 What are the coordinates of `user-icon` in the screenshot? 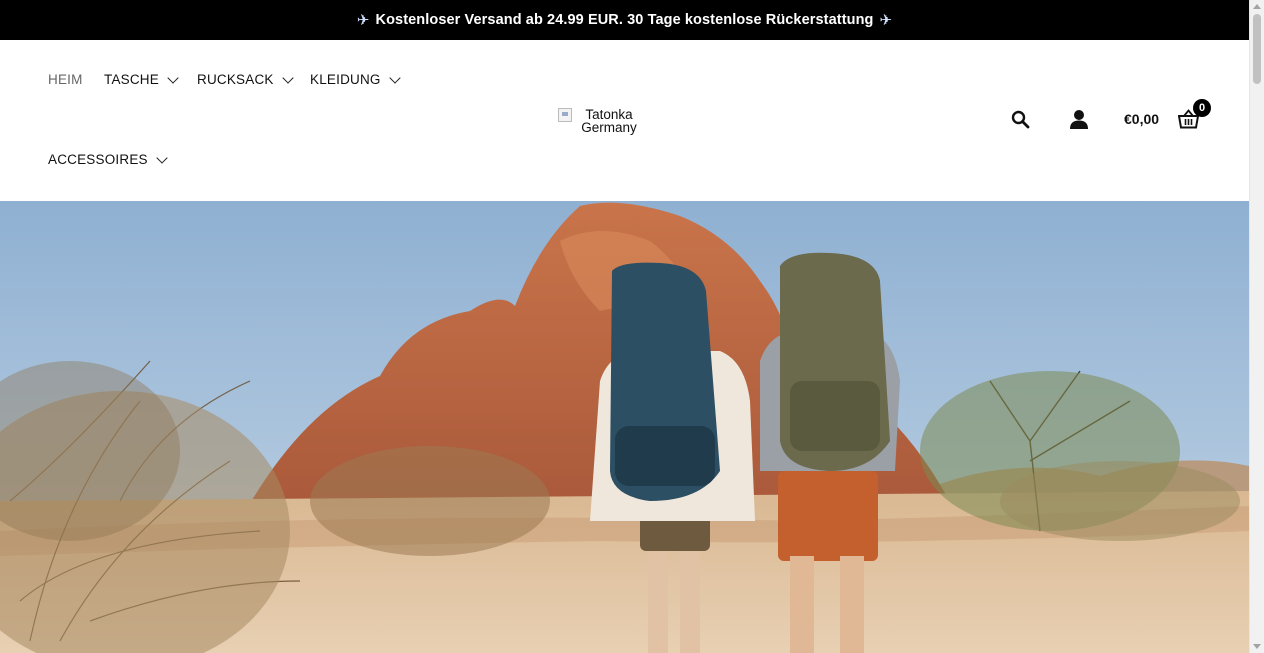 It's located at (1079, 122).